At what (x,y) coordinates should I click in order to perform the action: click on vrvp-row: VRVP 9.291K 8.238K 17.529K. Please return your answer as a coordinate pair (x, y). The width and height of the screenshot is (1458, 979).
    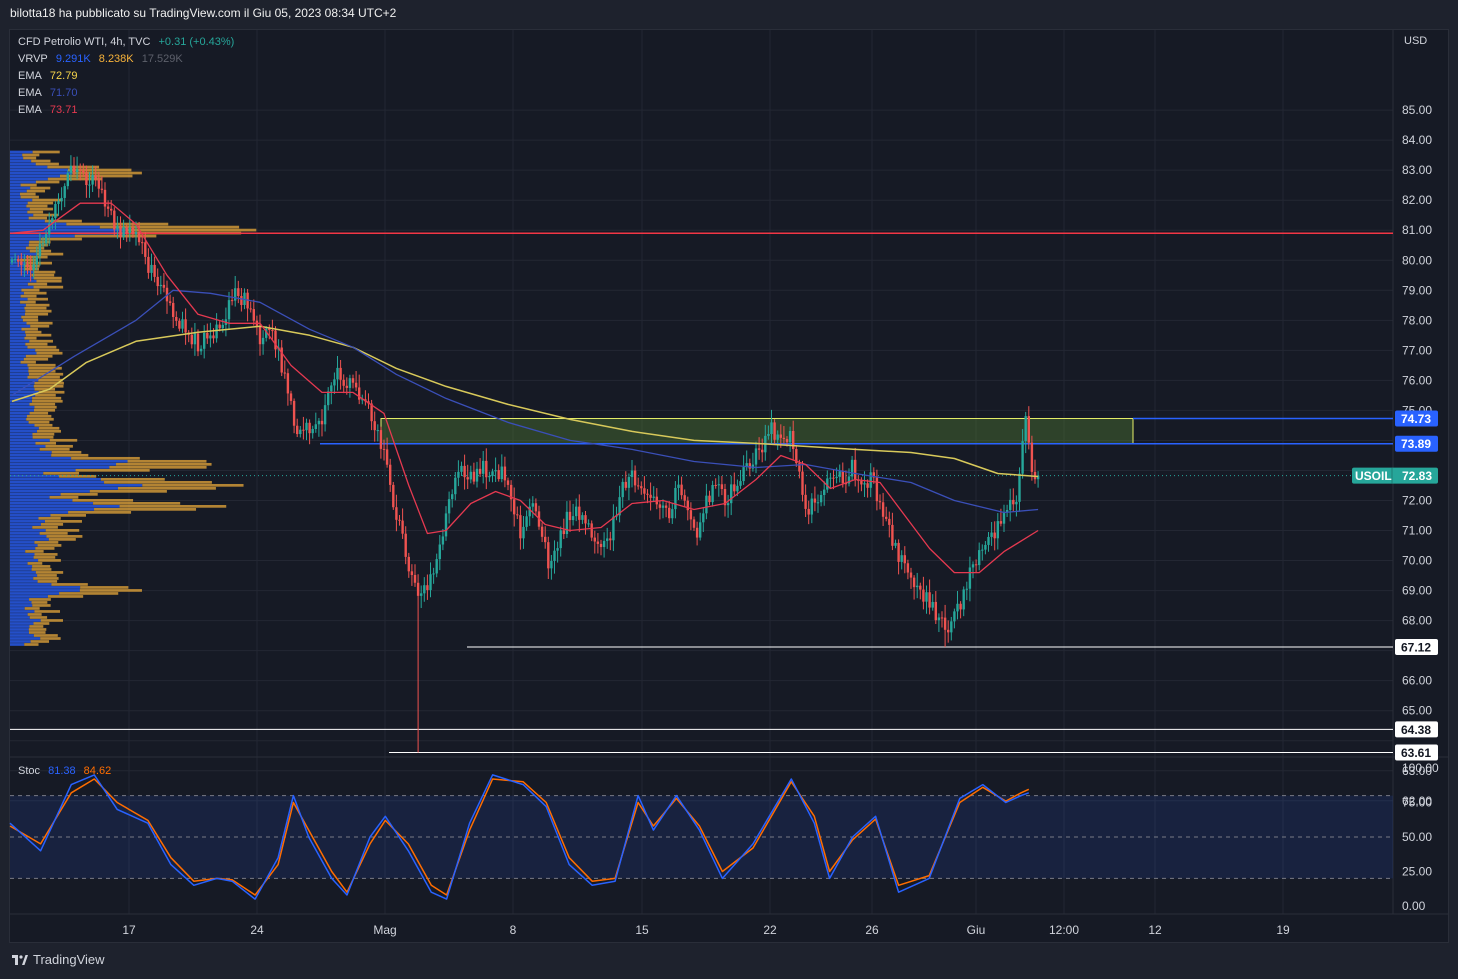
    Looking at the image, I should click on (128, 59).